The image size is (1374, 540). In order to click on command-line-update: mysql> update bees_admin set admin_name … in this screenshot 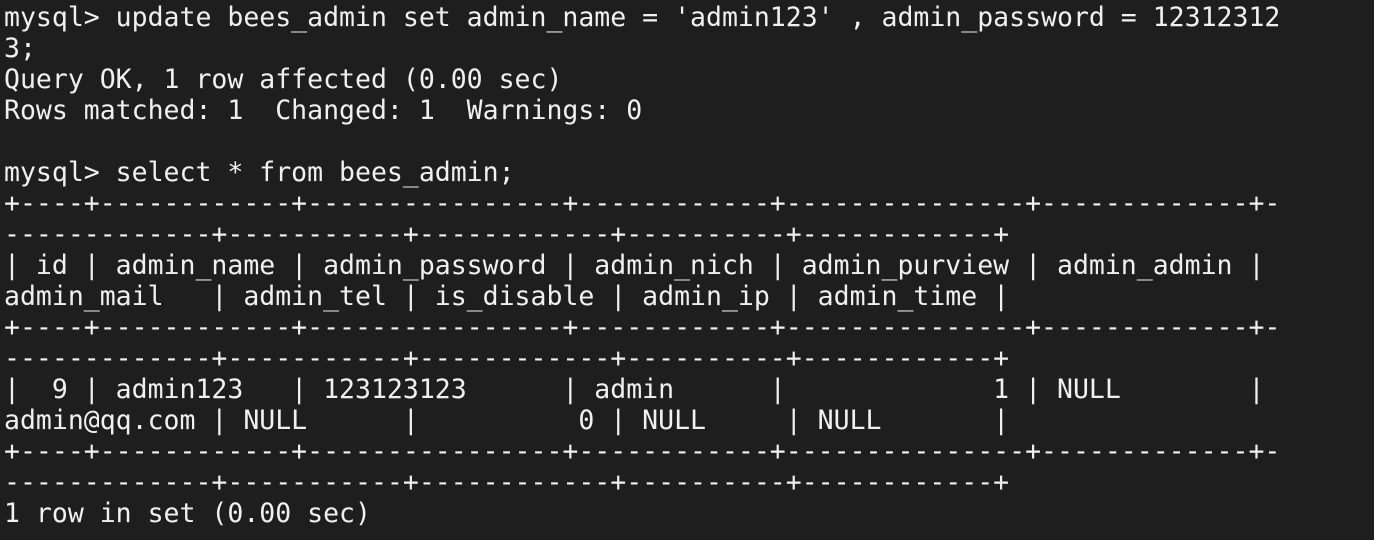, I will do `click(642, 17)`.